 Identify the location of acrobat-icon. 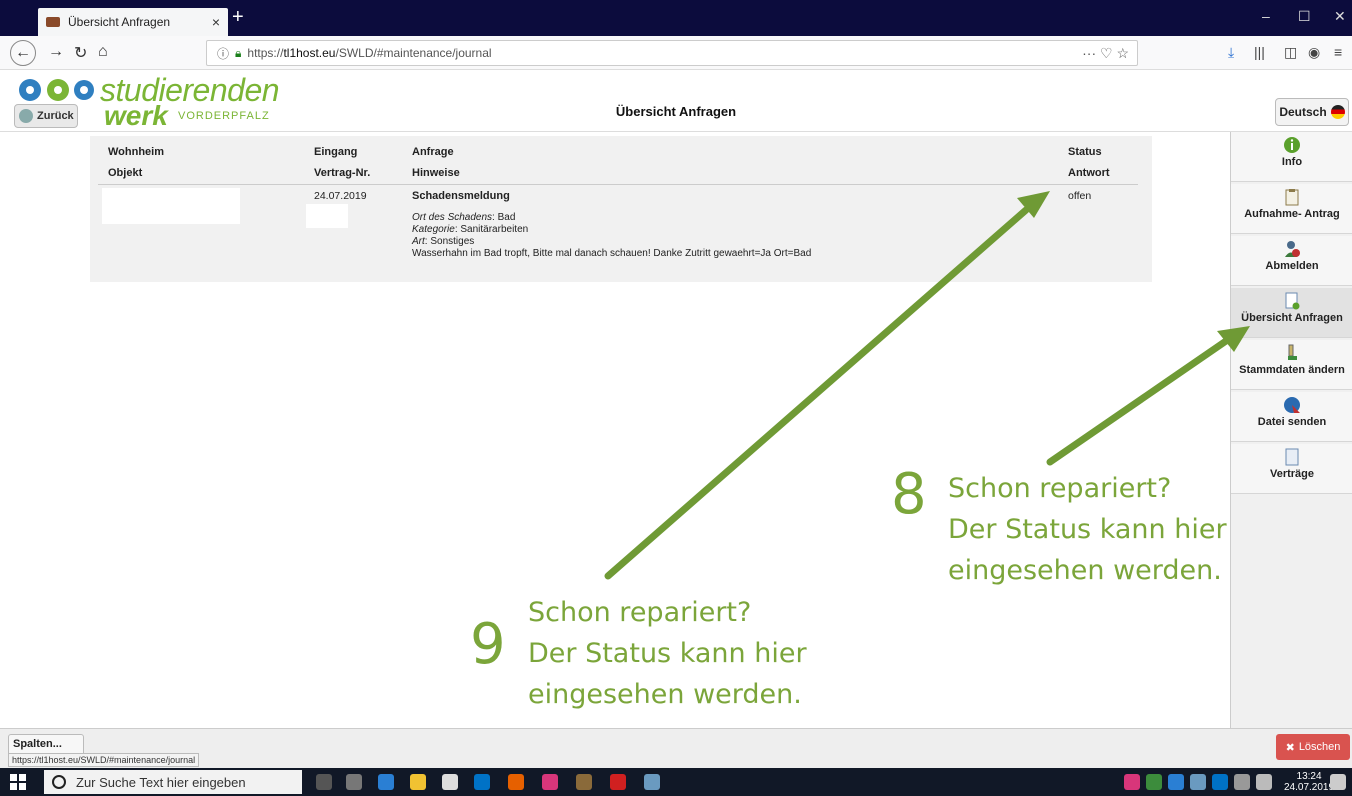
(618, 782).